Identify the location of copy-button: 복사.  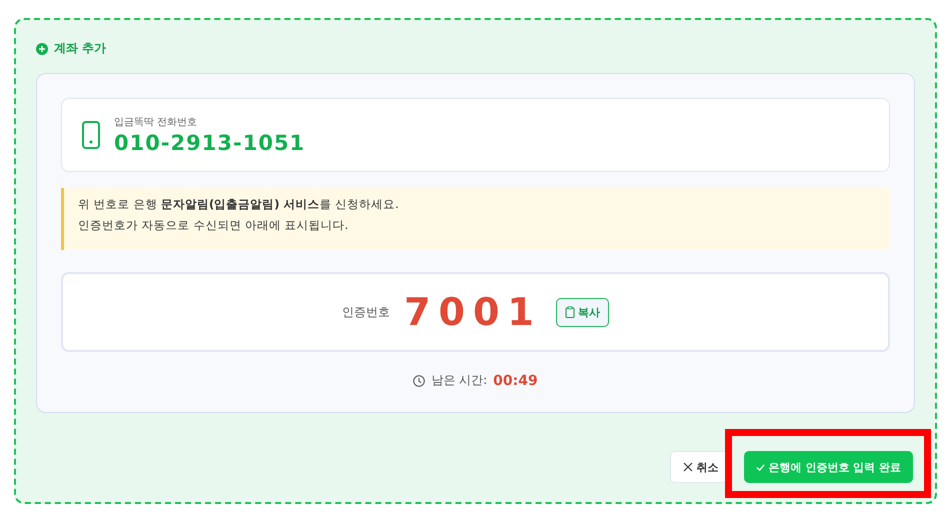
(582, 312).